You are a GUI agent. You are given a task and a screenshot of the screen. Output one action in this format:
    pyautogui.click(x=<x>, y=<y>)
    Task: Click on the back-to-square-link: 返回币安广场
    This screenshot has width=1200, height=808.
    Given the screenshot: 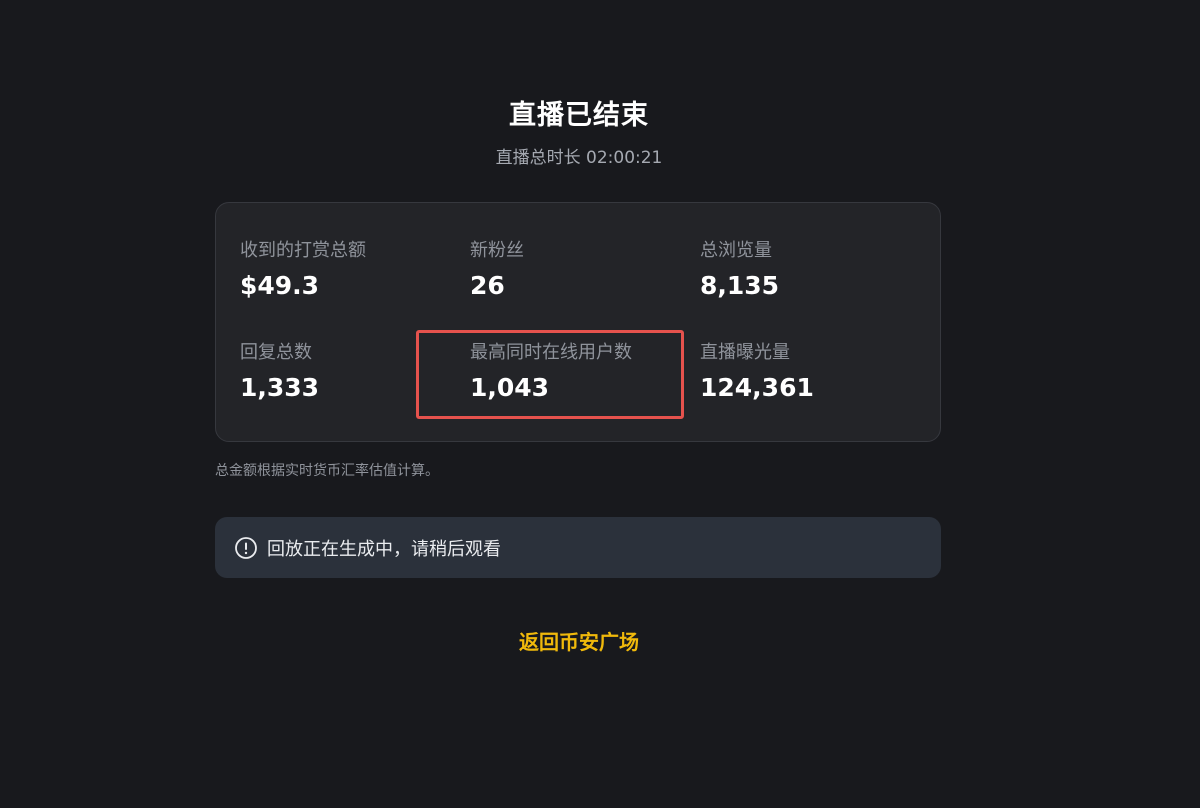 What is the action you would take?
    pyautogui.click(x=579, y=640)
    